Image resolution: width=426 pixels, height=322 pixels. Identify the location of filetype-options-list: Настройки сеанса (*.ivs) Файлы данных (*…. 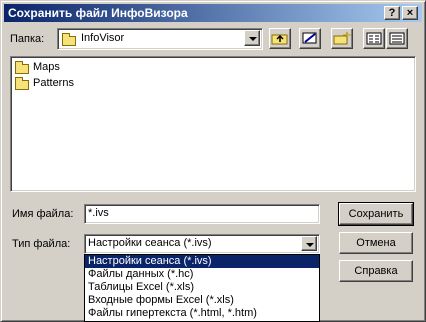
(202, 288).